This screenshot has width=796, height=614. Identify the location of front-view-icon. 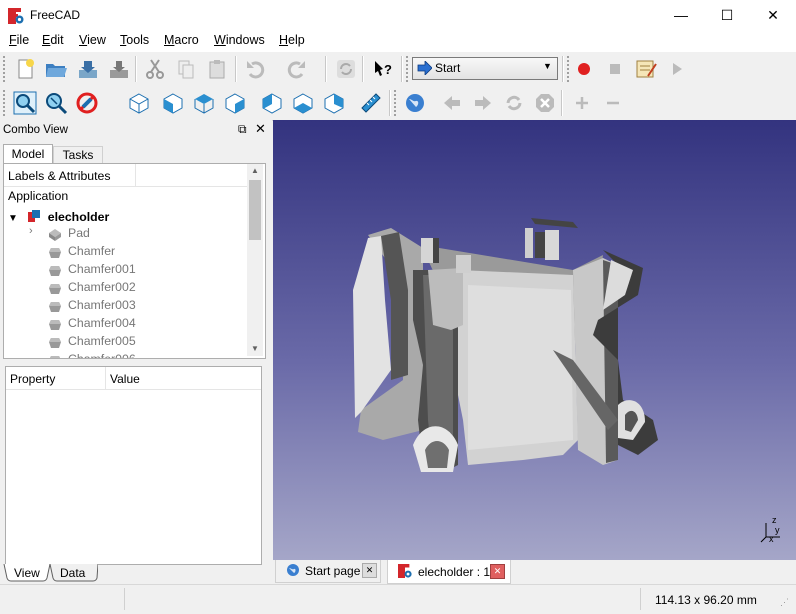
(173, 103).